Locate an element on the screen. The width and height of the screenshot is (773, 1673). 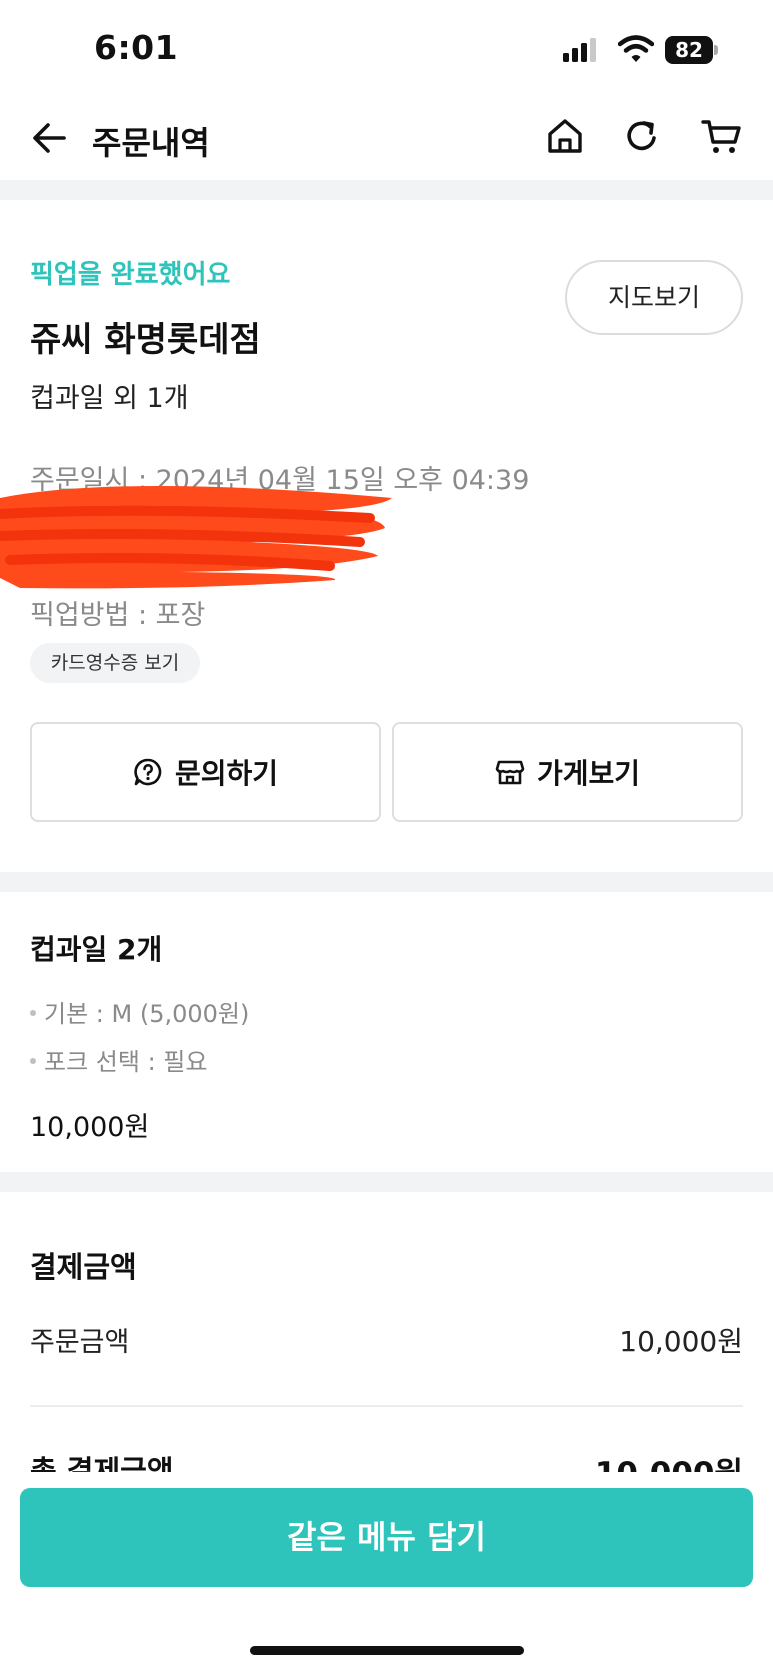
home-icon is located at coordinates (565, 136).